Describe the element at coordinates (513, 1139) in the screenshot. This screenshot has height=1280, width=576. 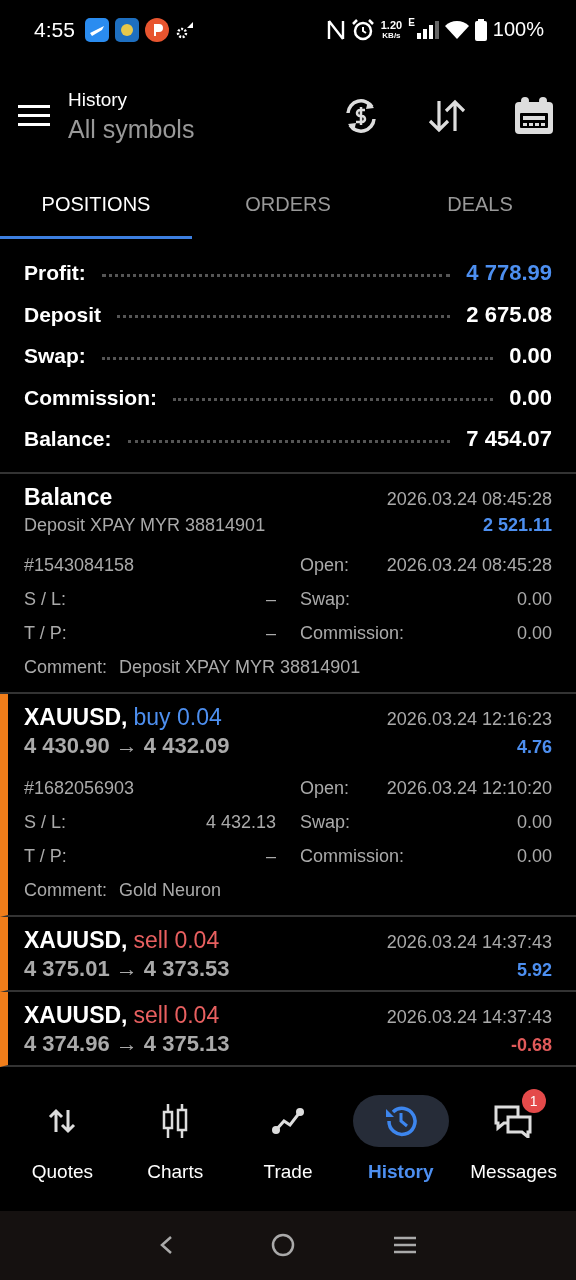
I see `nav-item: 1 Messages` at that location.